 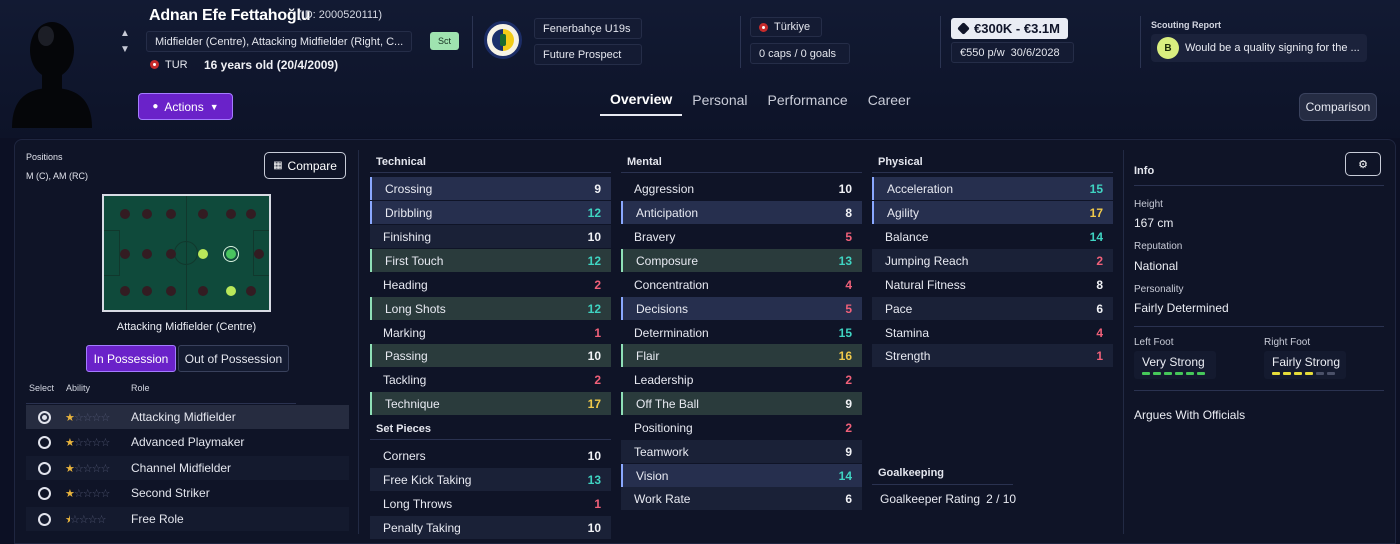 What do you see at coordinates (1306, 362) in the screenshot?
I see `right-foot-value: Fairly Strong` at bounding box center [1306, 362].